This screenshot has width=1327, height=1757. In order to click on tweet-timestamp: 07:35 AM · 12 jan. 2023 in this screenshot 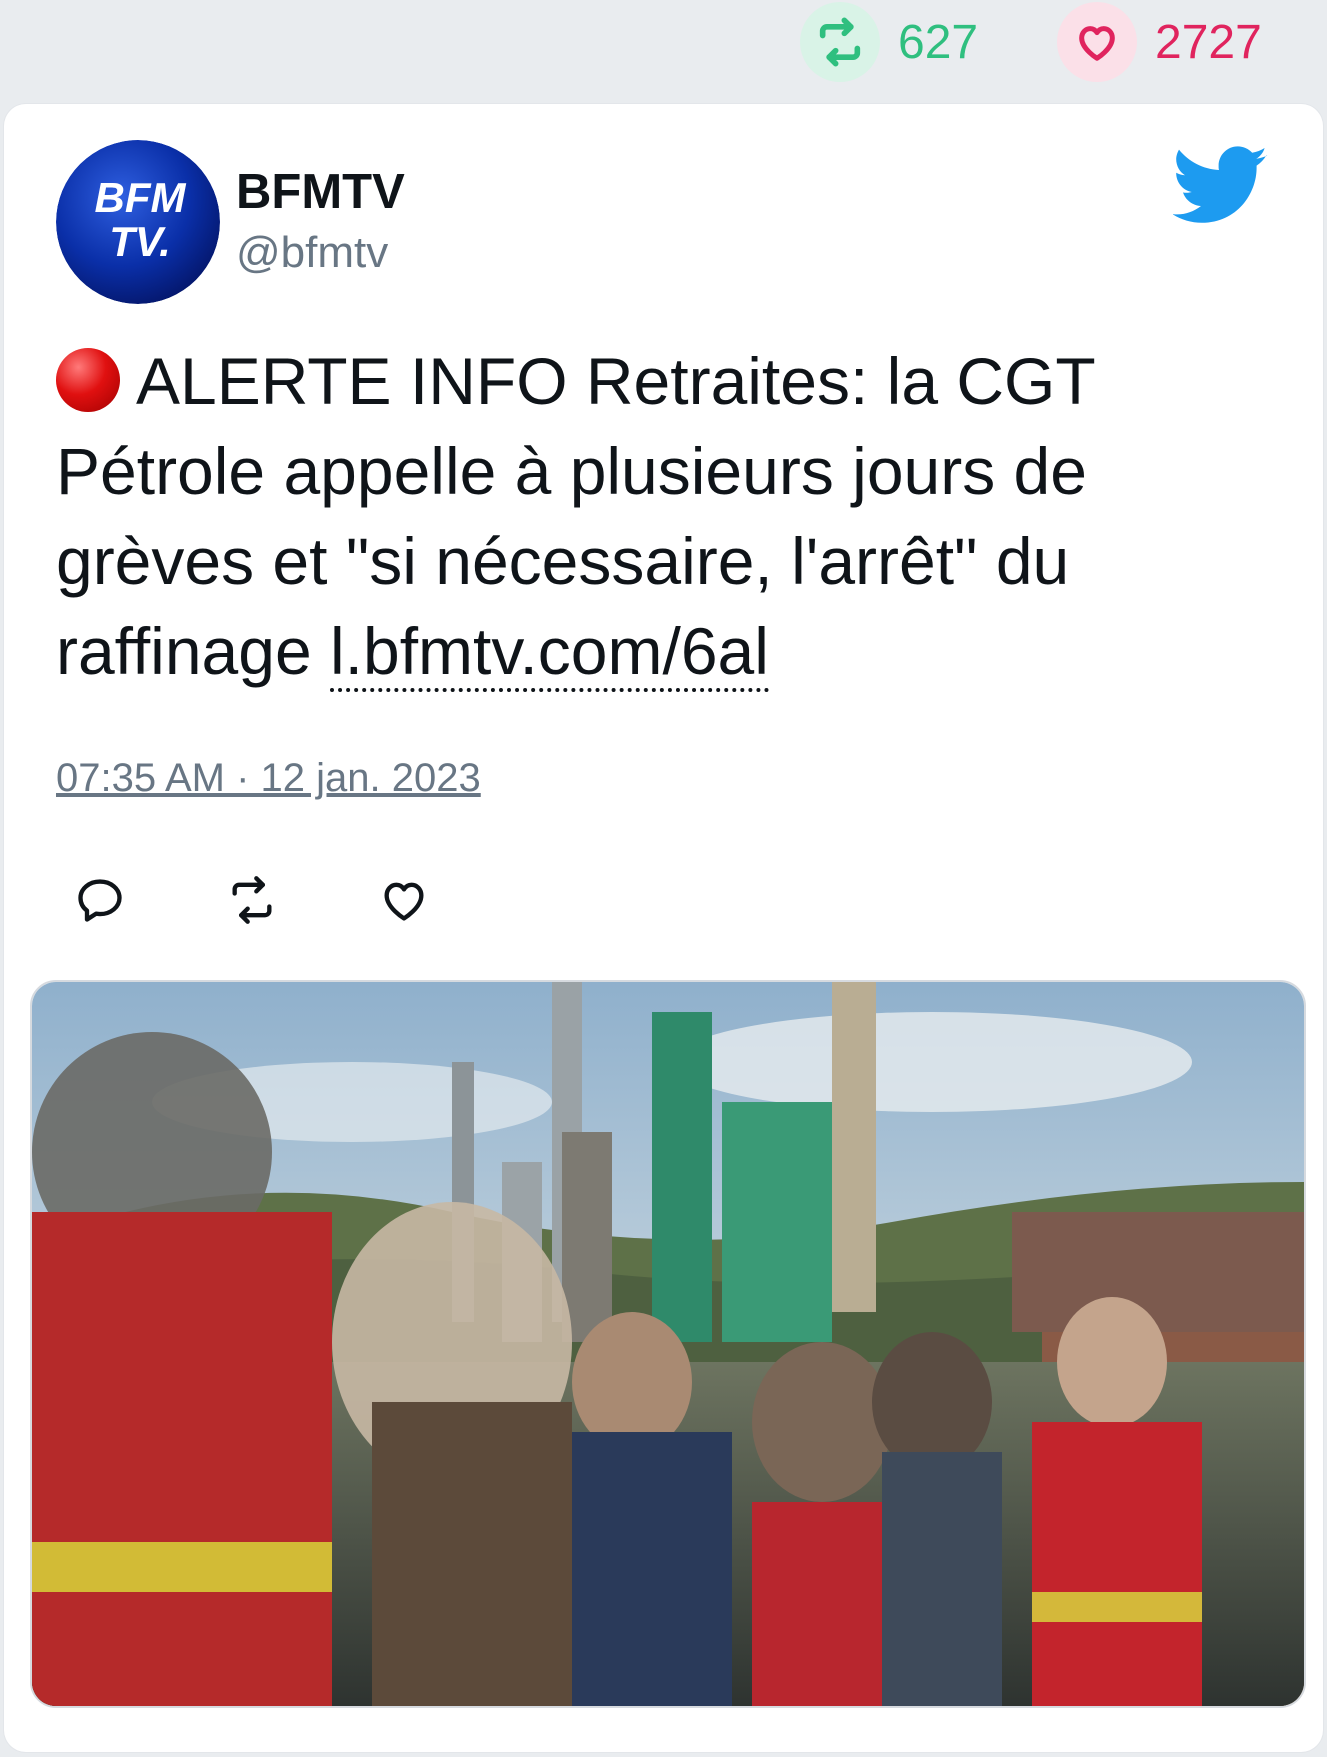, I will do `click(268, 778)`.